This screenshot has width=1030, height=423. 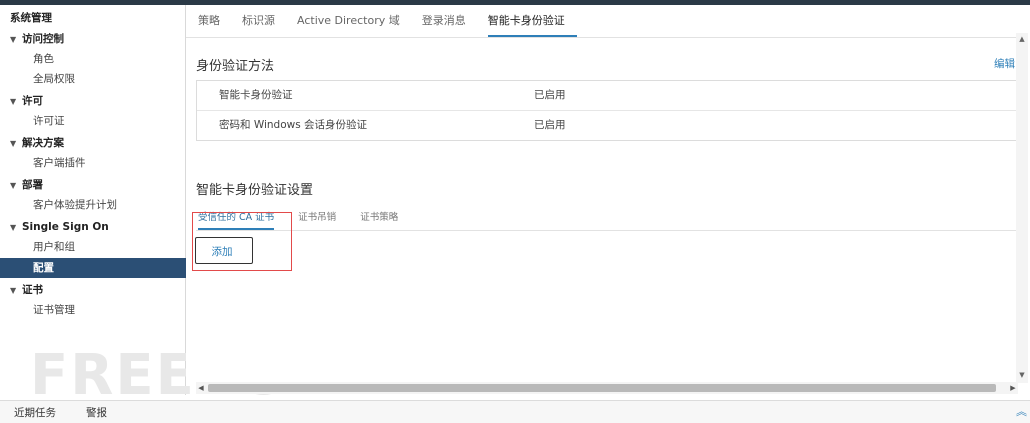 What do you see at coordinates (31, 18) in the screenshot?
I see `sidebar-title: 系统管理` at bounding box center [31, 18].